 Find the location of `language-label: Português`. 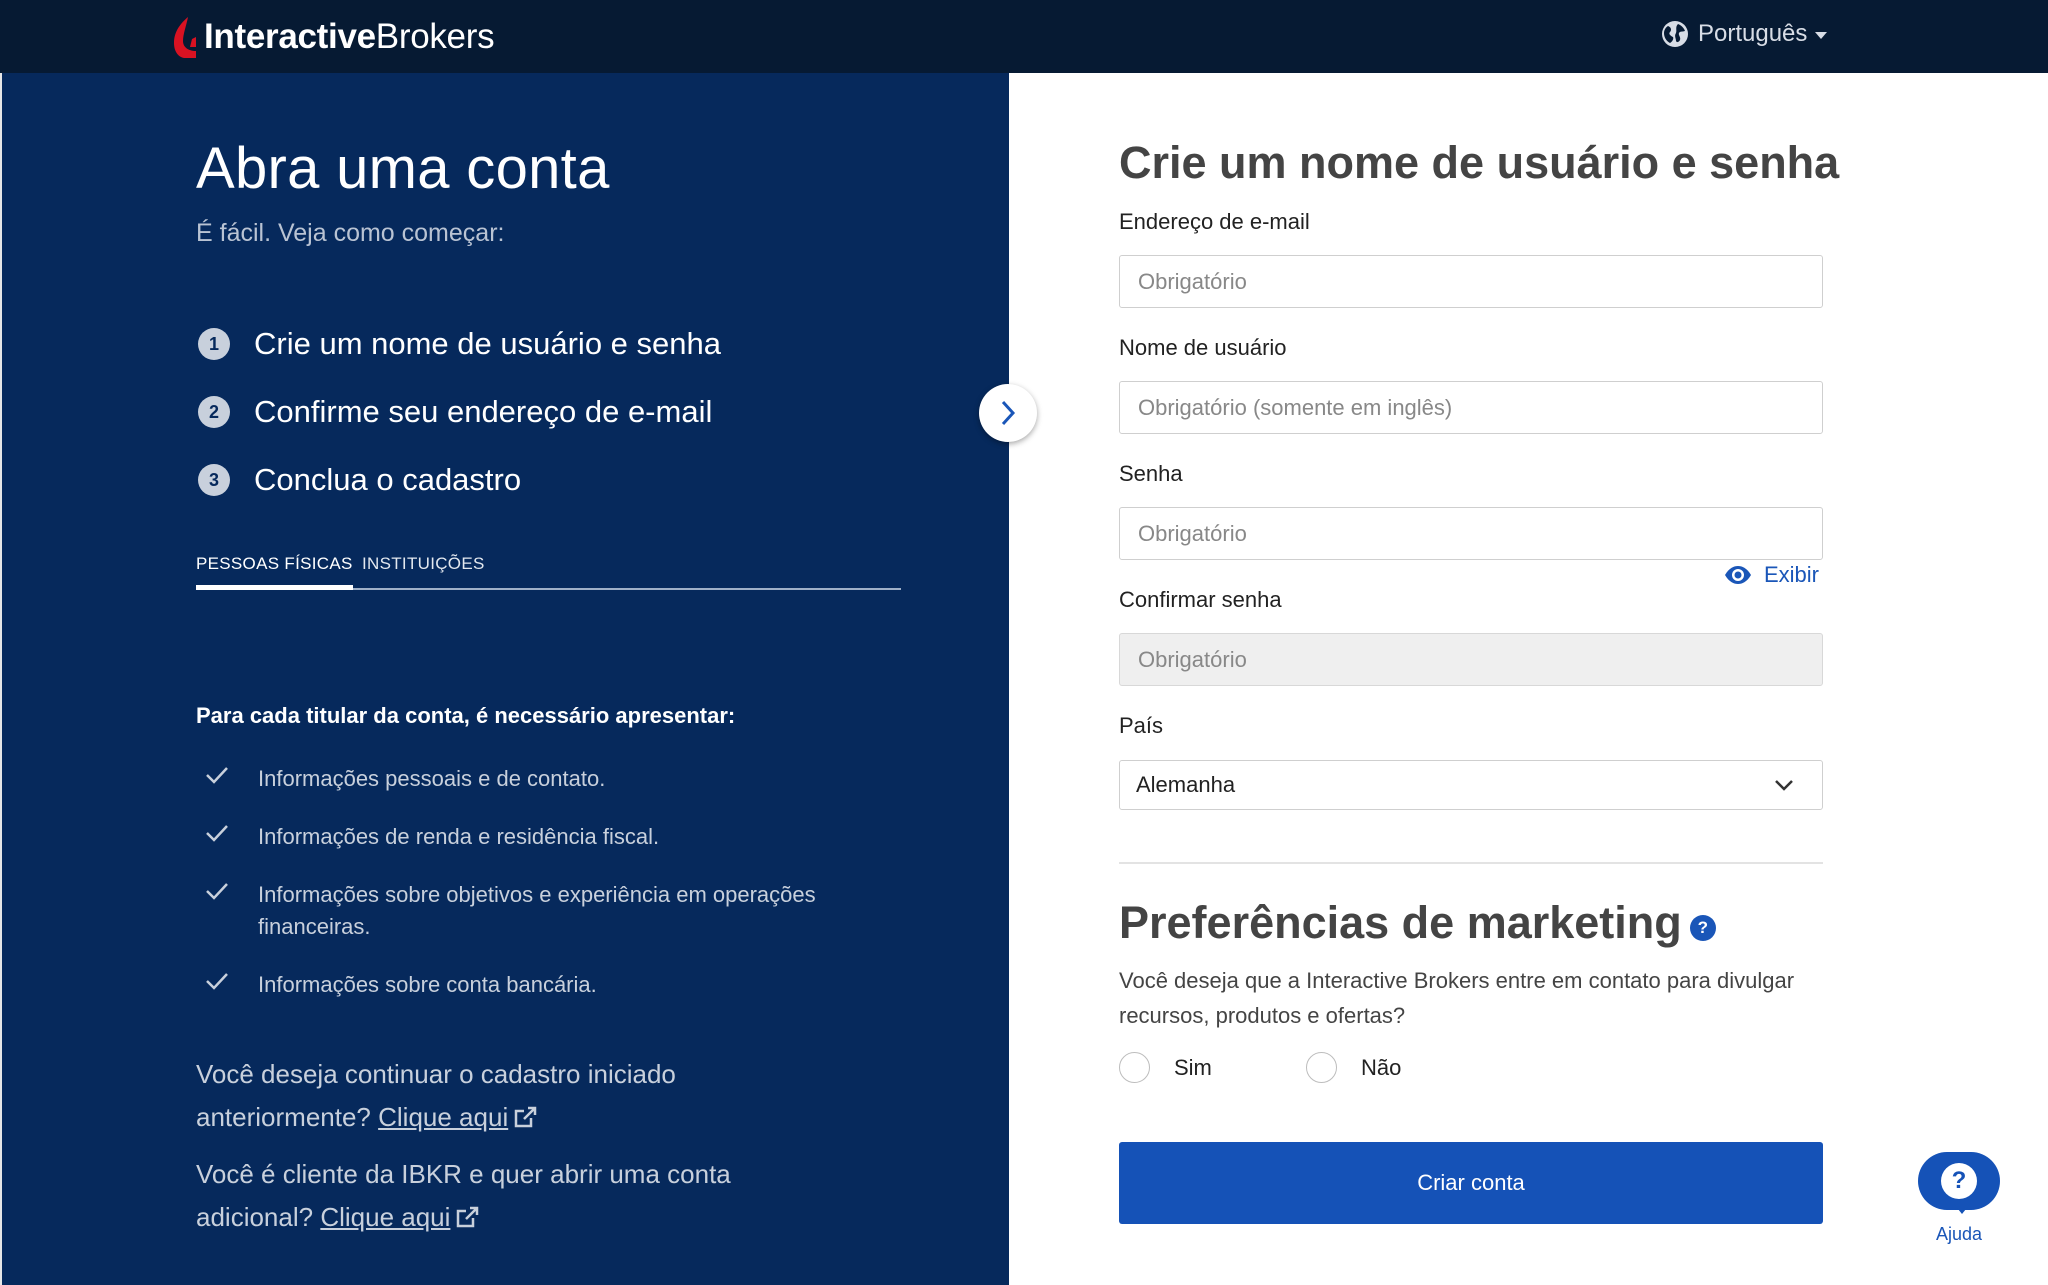

language-label: Português is located at coordinates (1753, 33).